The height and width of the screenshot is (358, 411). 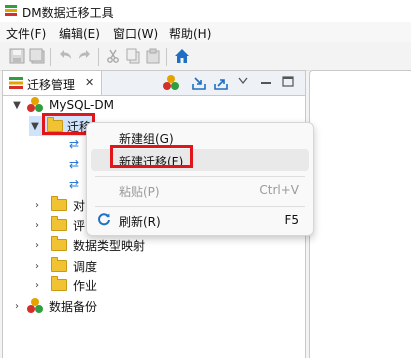 I want to click on paste-icon, so click(x=153, y=56).